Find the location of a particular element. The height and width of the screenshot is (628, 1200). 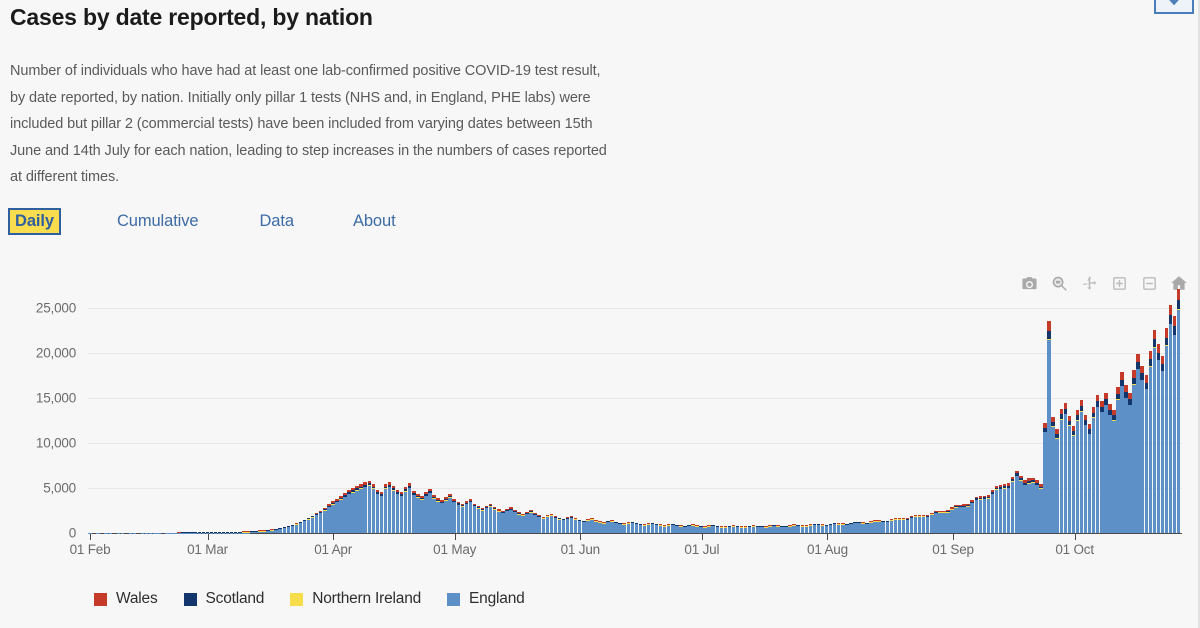

tab-data: Data is located at coordinates (276, 221).